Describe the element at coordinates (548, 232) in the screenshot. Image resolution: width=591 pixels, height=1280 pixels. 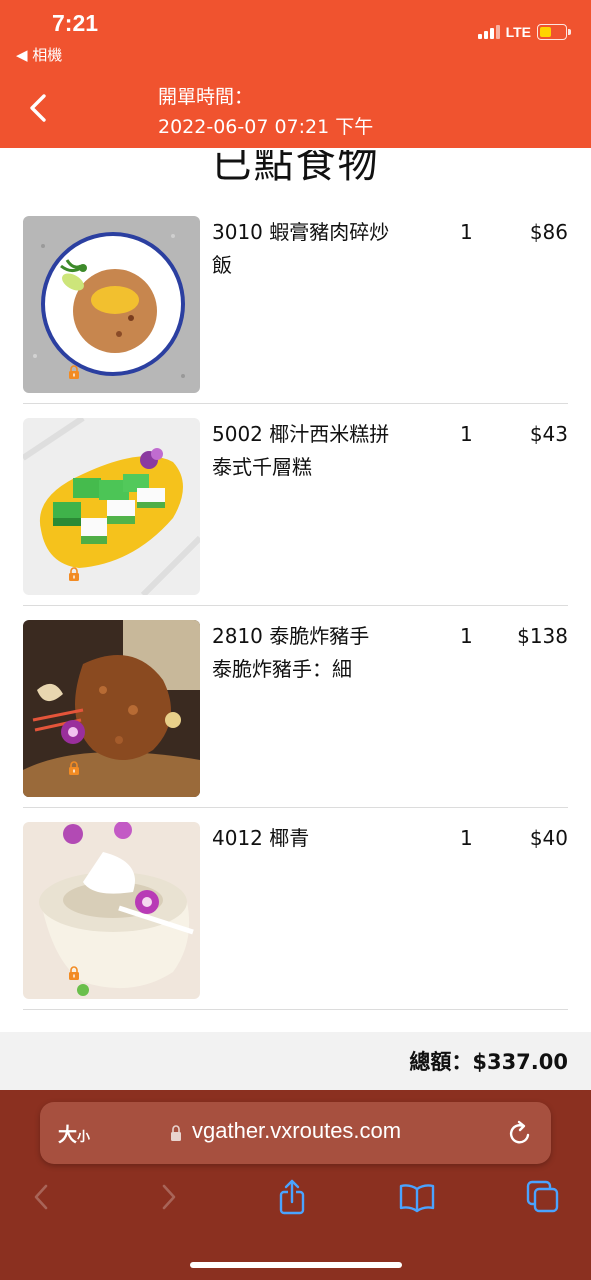
I see `item-price: $86` at that location.